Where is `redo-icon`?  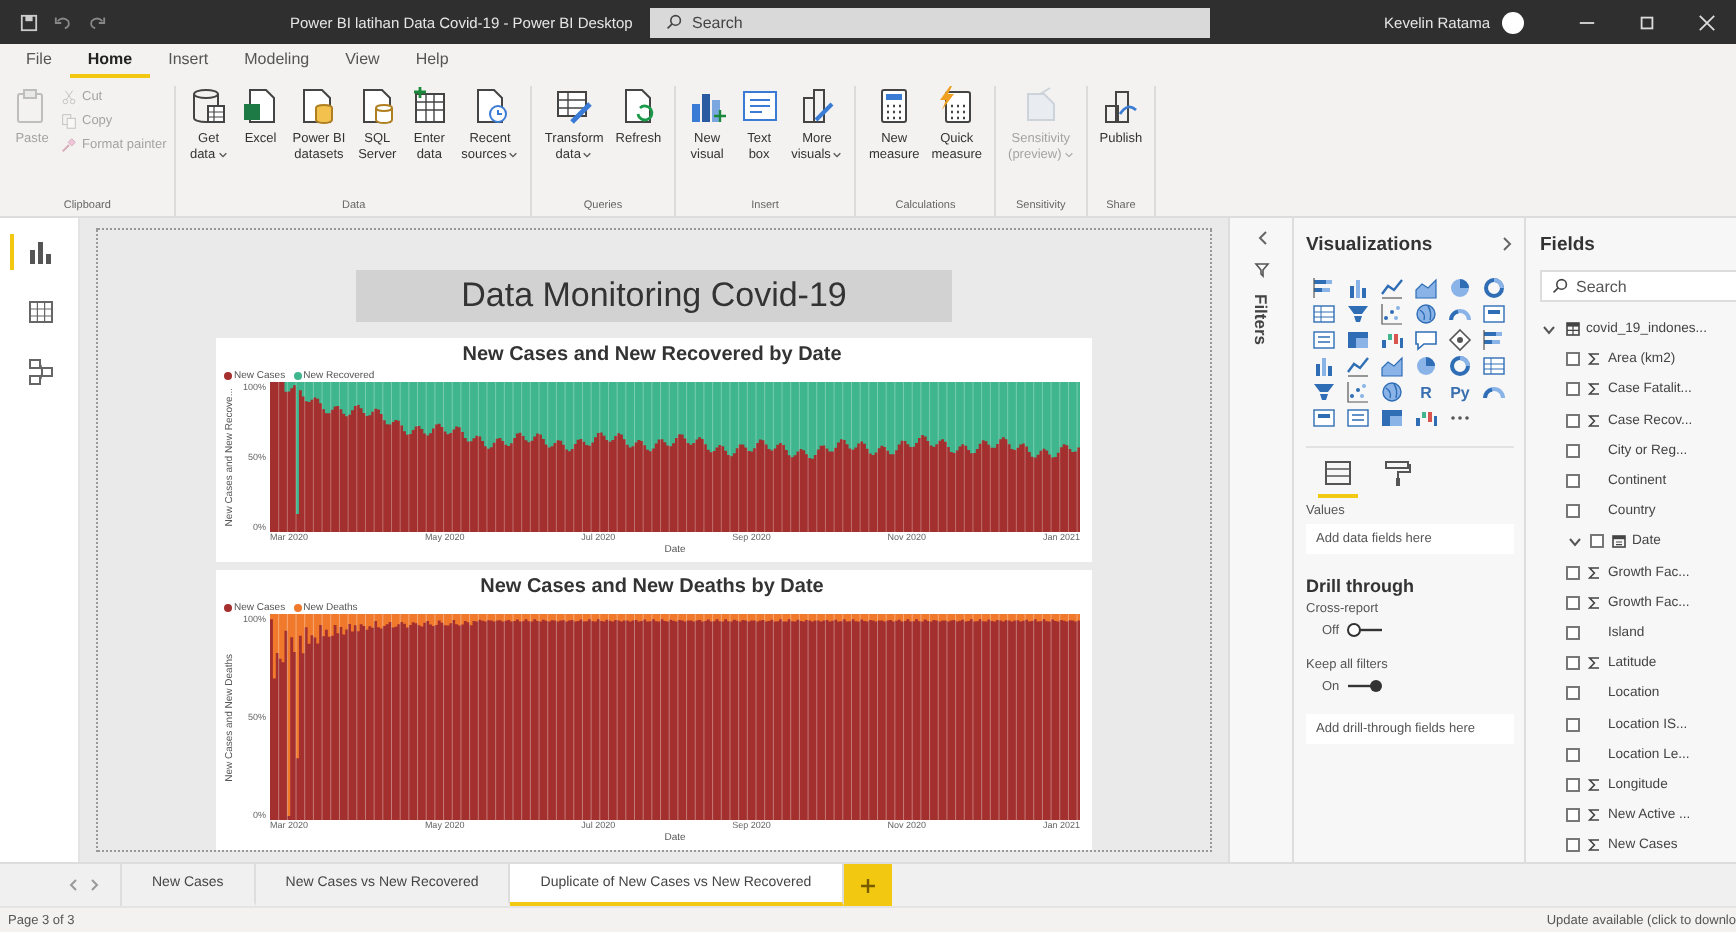
redo-icon is located at coordinates (97, 22).